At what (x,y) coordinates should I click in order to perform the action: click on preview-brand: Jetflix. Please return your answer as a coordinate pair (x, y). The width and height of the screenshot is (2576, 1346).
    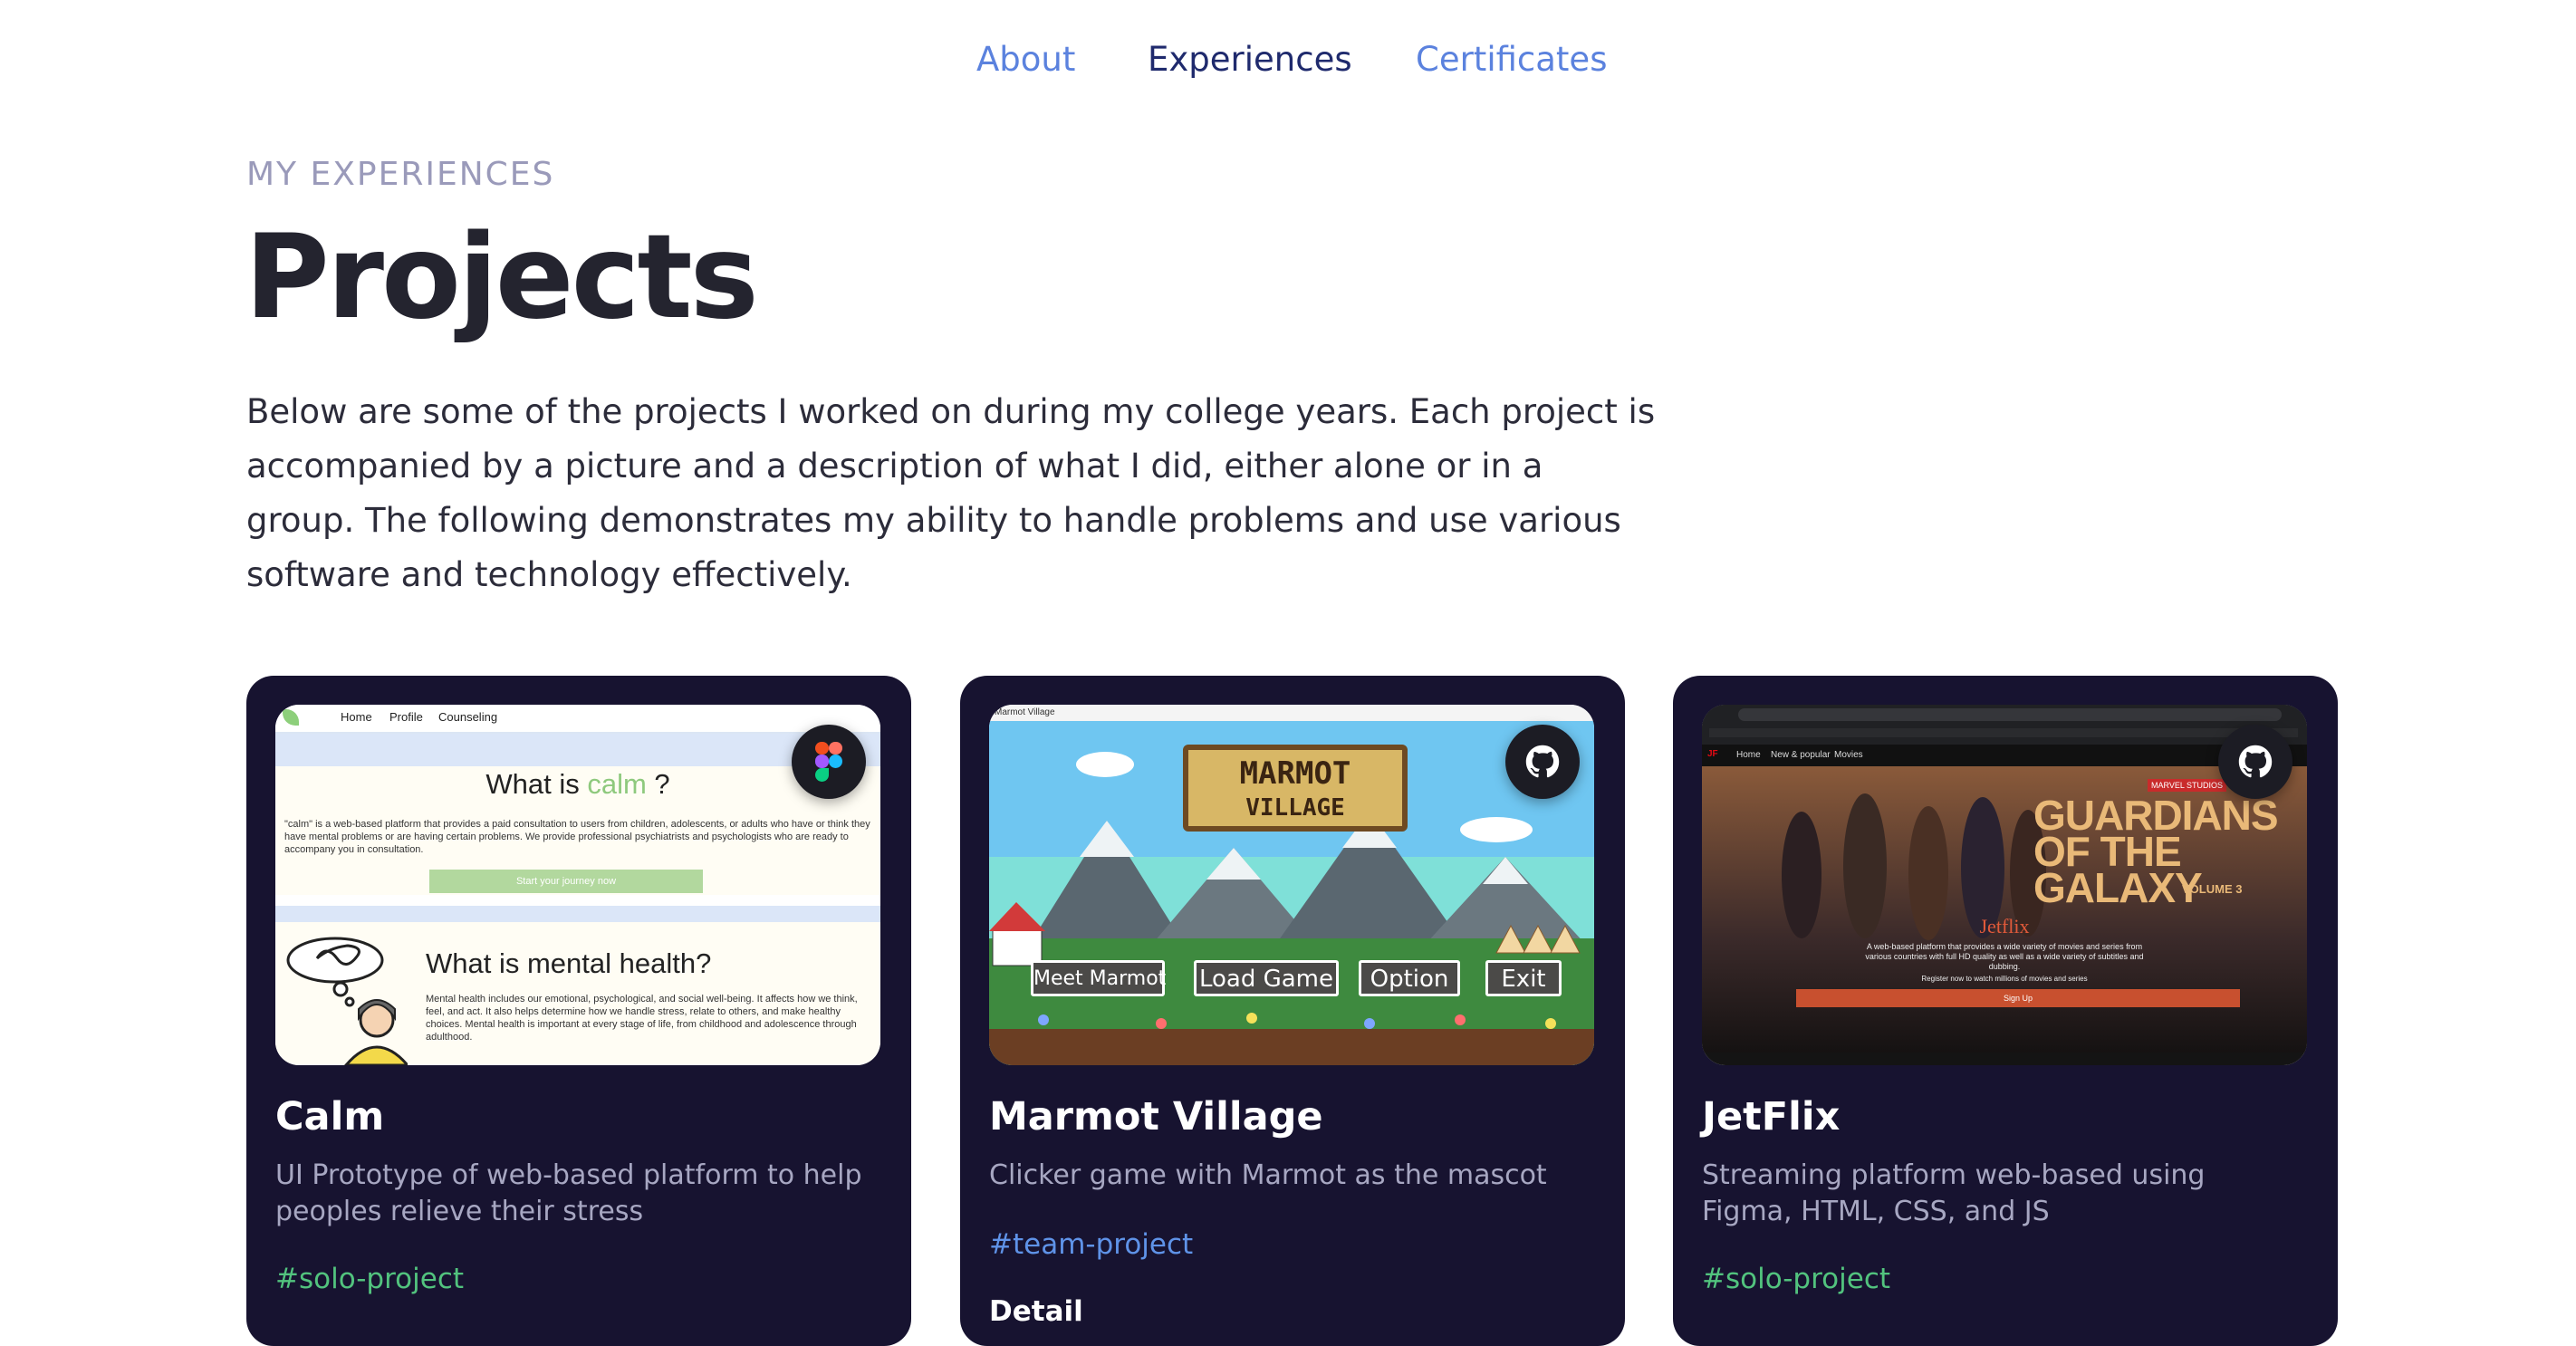
    Looking at the image, I should click on (2004, 926).